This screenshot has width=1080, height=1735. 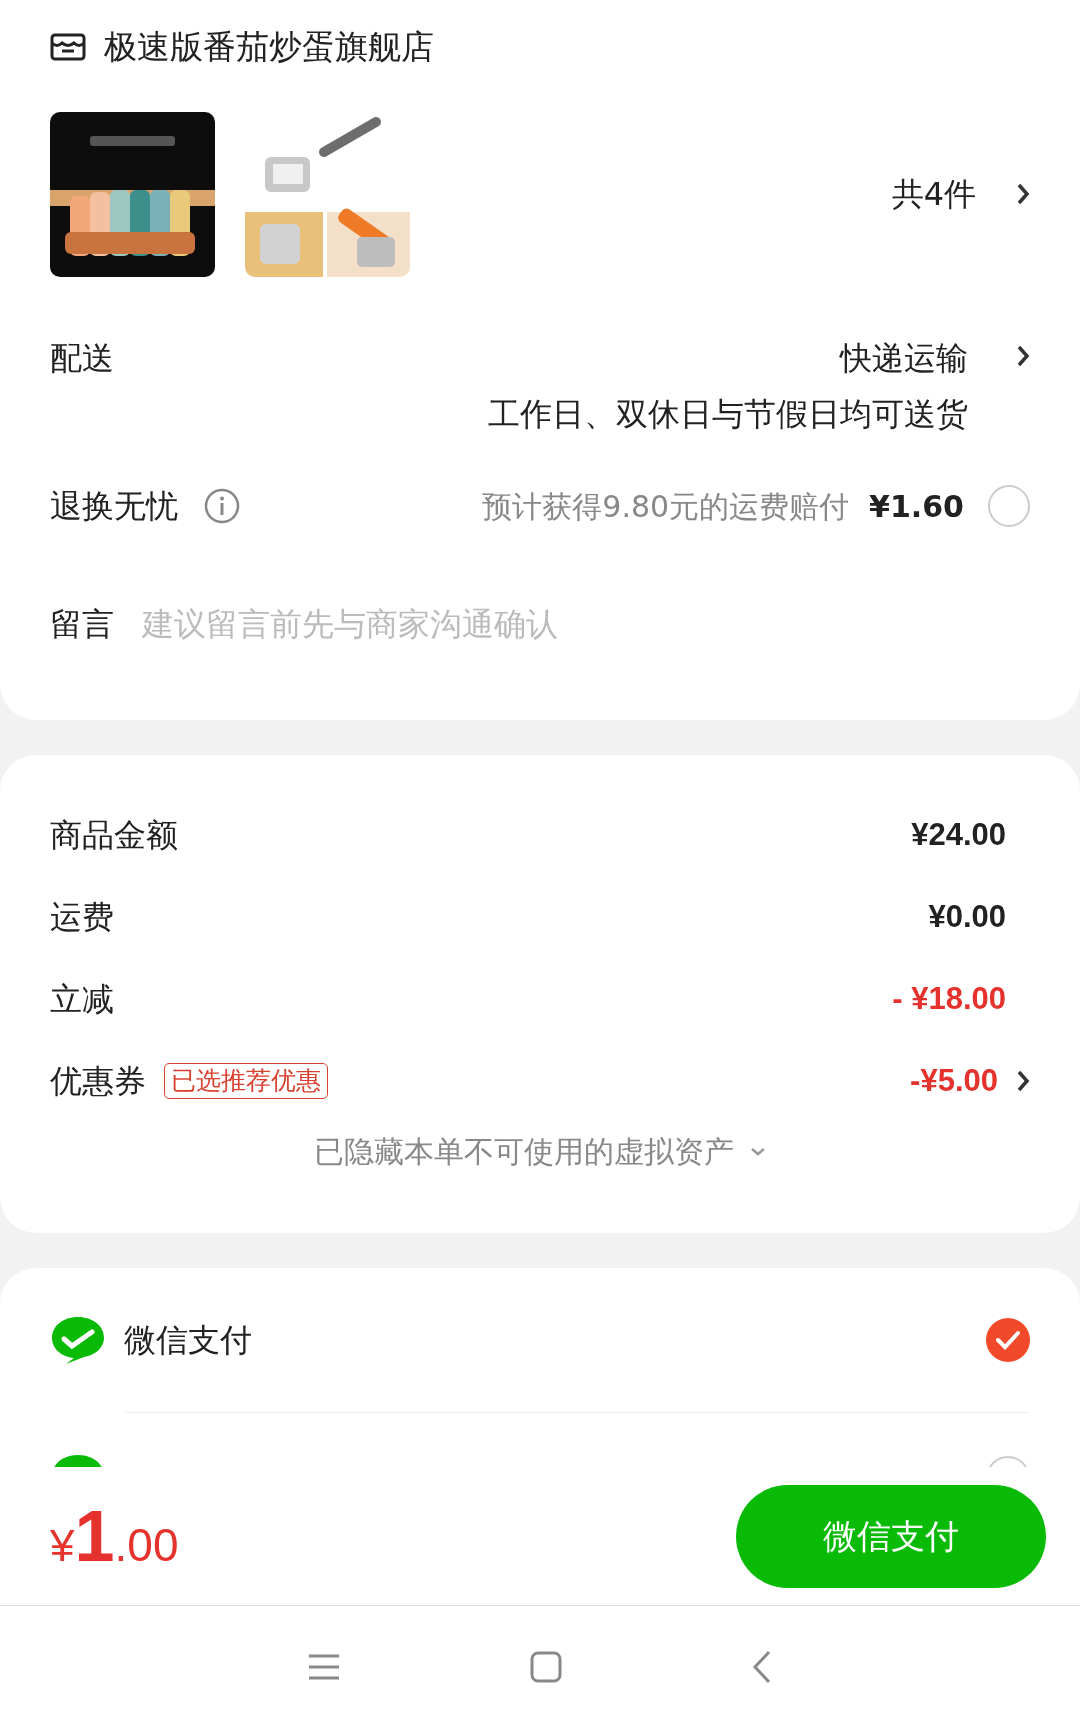 What do you see at coordinates (728, 414) in the screenshot?
I see `delivery-note: 工作日、双休日与节假日均可送货` at bounding box center [728, 414].